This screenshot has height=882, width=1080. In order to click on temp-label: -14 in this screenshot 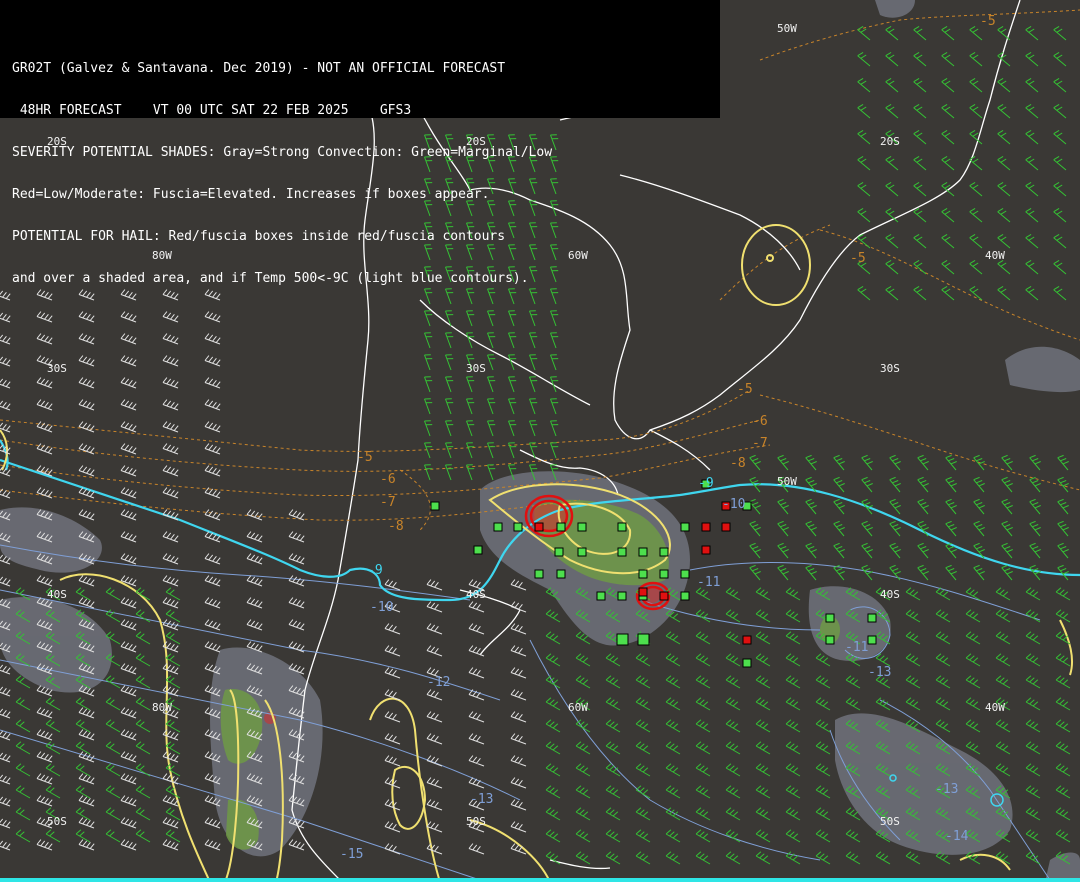, I will do `click(957, 836)`.